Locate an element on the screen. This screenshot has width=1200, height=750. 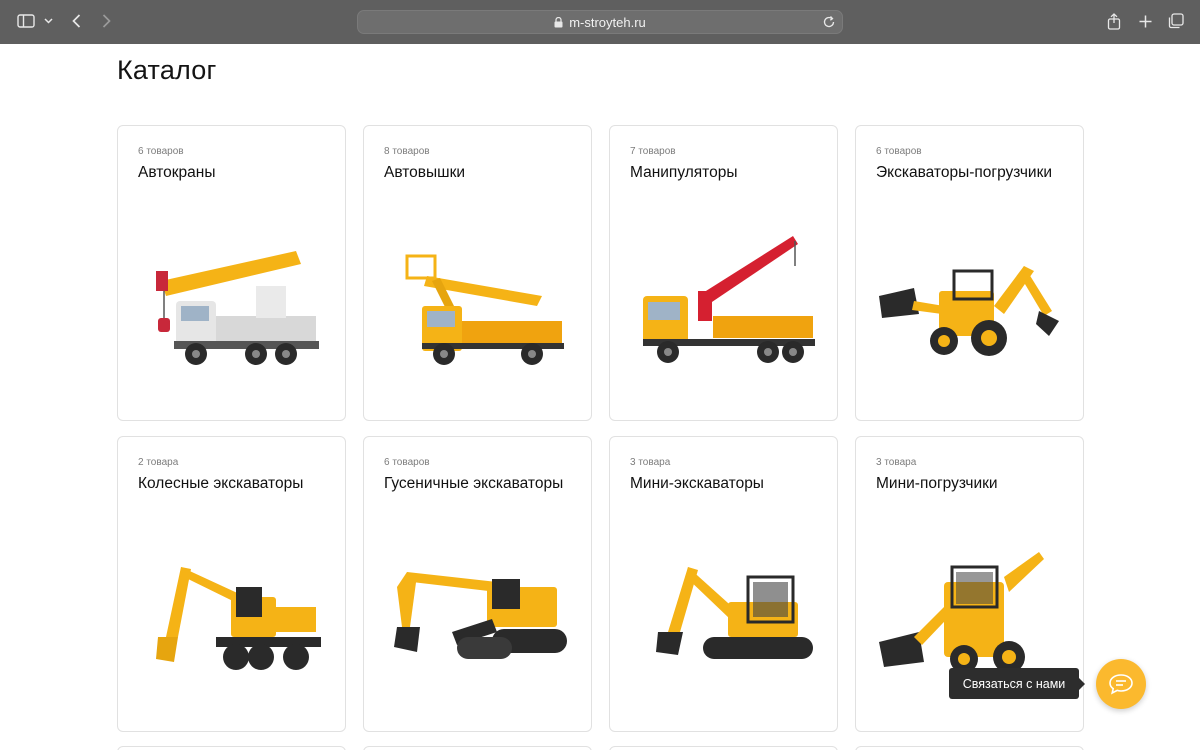
aerial-platform-image is located at coordinates (484, 309).